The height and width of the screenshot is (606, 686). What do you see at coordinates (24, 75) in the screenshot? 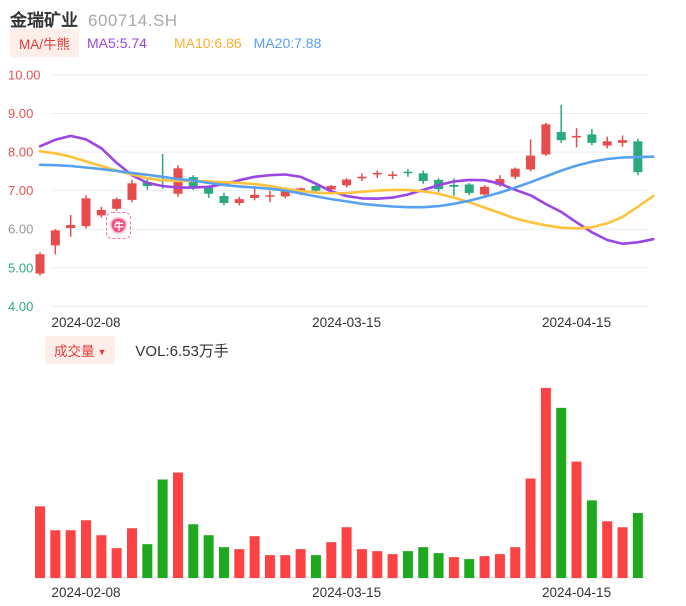
I see `y-axis-label: 10.00` at bounding box center [24, 75].